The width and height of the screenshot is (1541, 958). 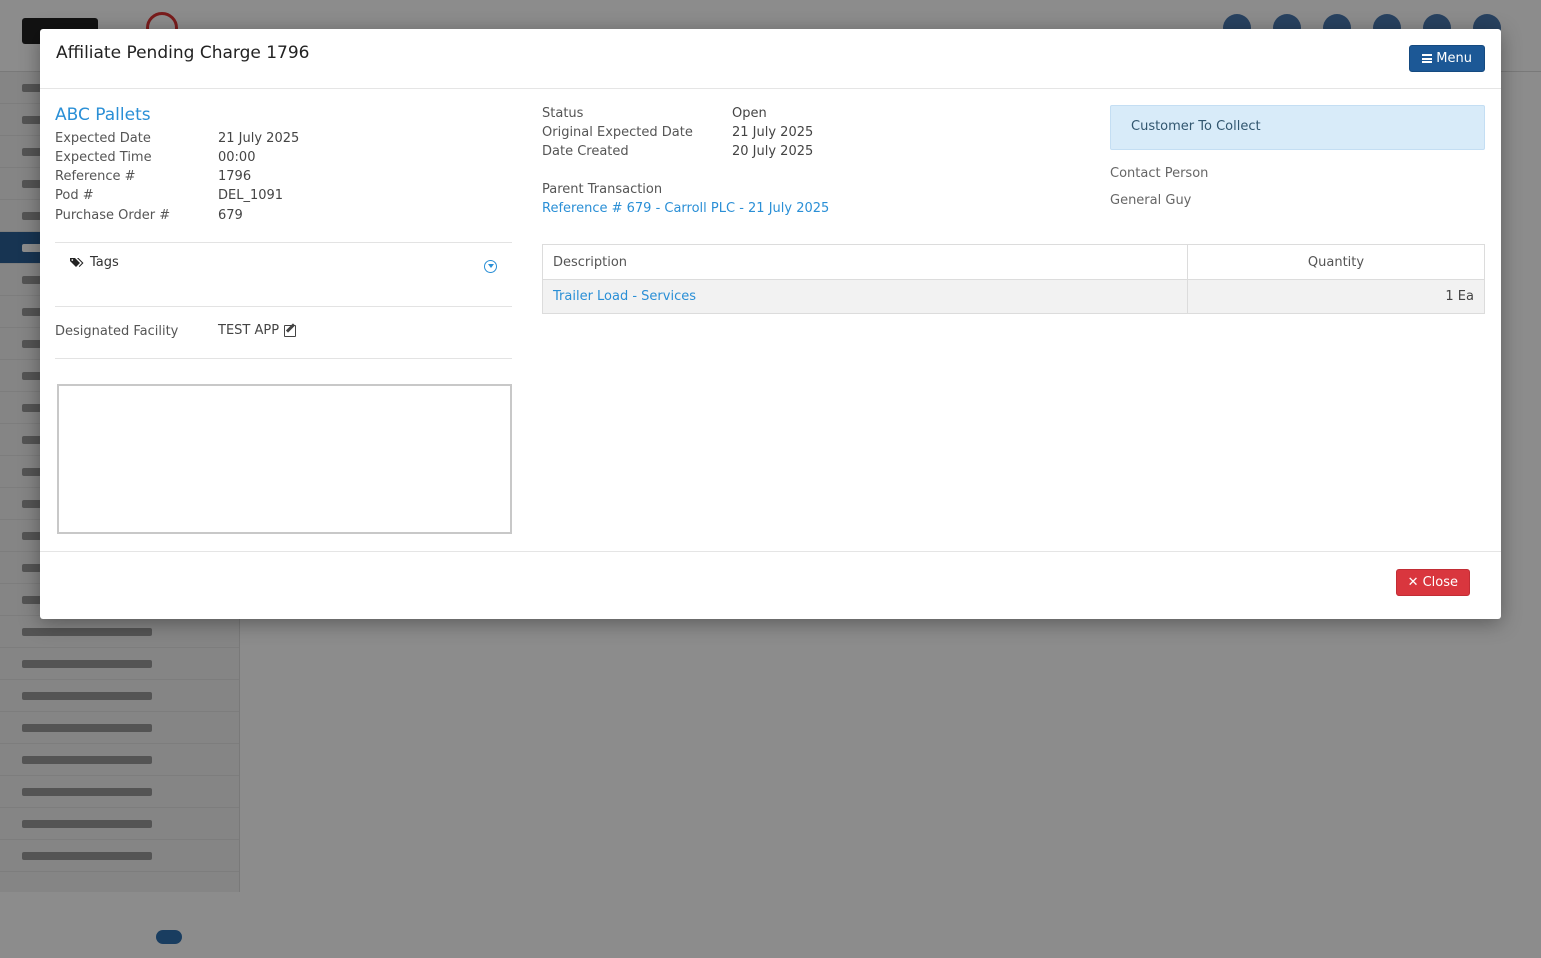 What do you see at coordinates (865, 262) in the screenshot?
I see `description-header: Description` at bounding box center [865, 262].